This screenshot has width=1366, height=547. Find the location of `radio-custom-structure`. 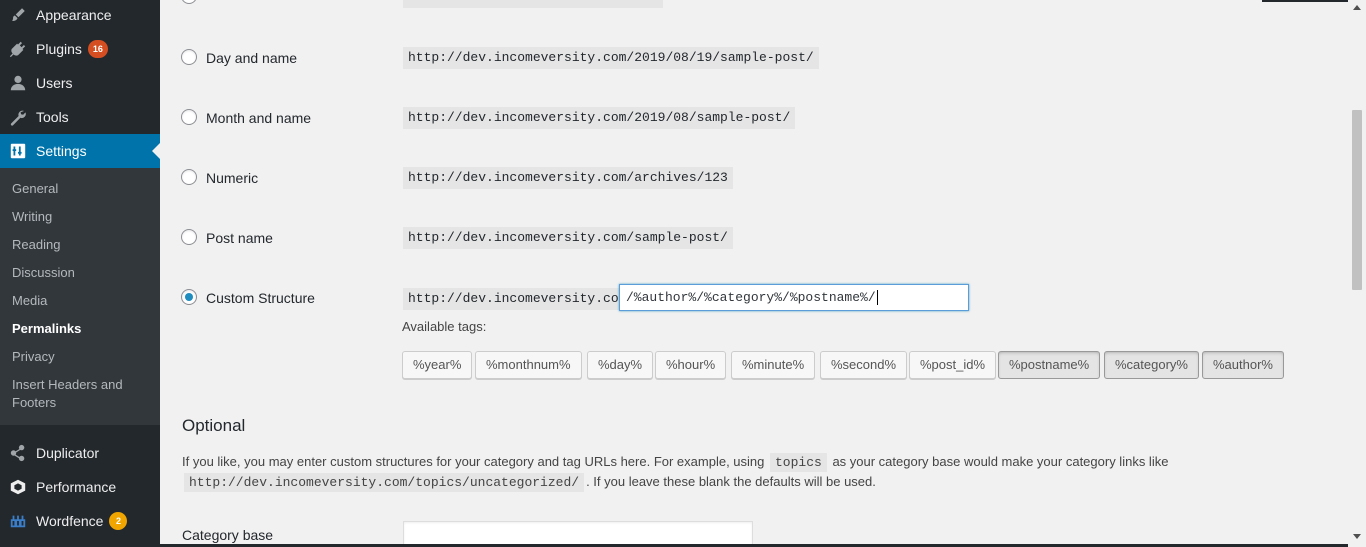

radio-custom-structure is located at coordinates (189, 297).